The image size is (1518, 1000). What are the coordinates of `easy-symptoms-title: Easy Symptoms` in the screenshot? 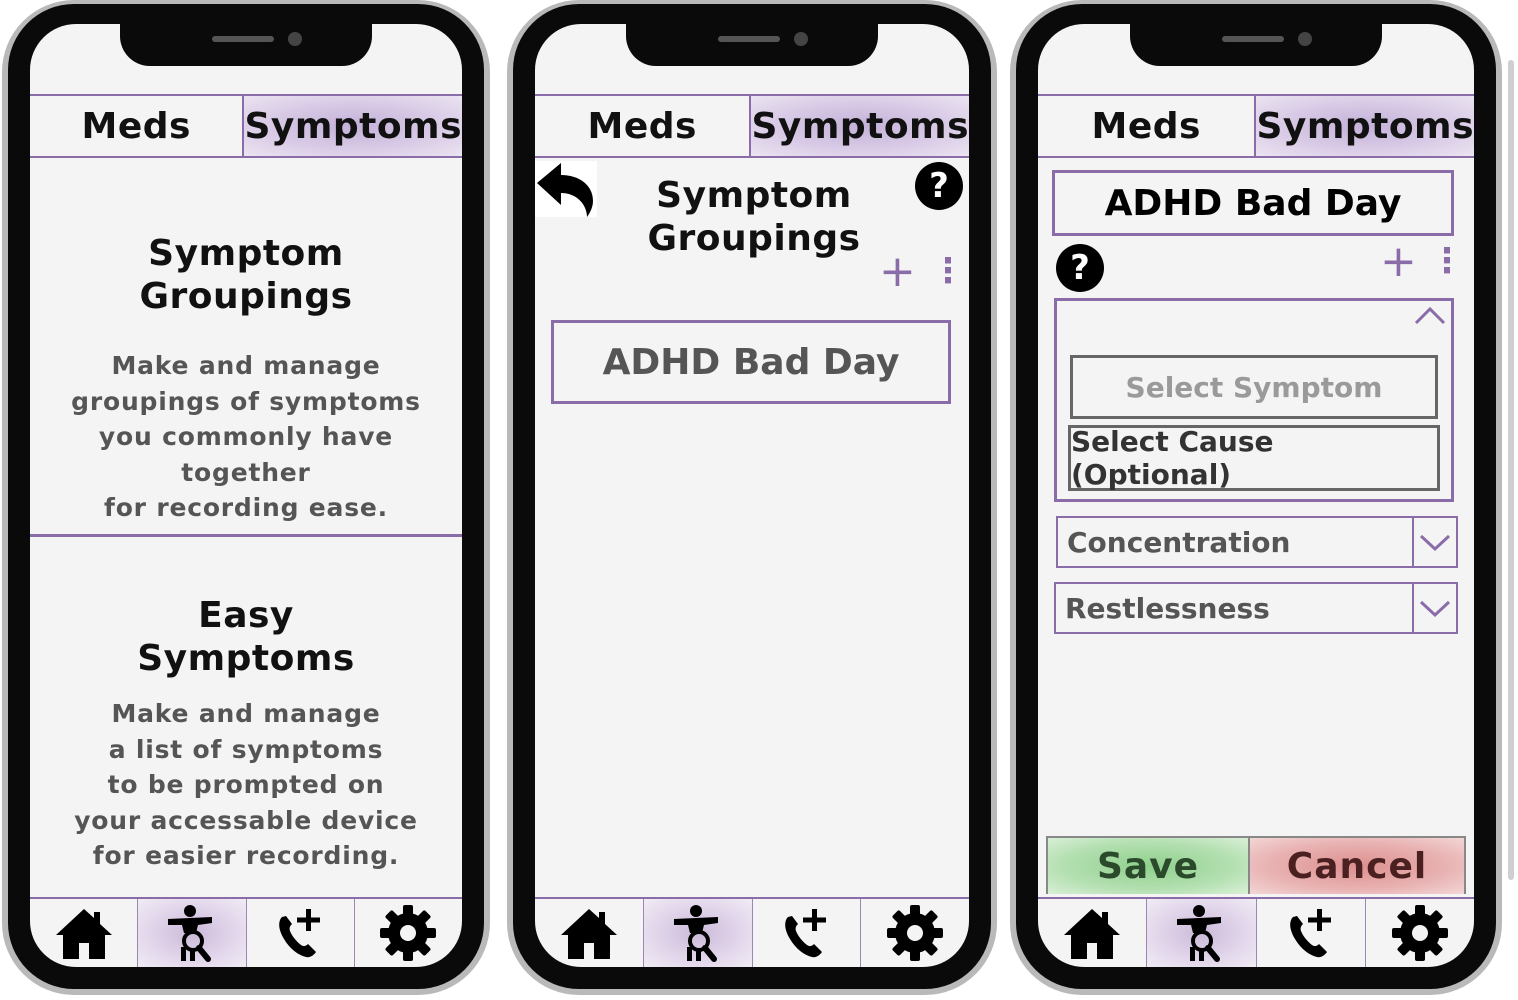 It's located at (246, 637).